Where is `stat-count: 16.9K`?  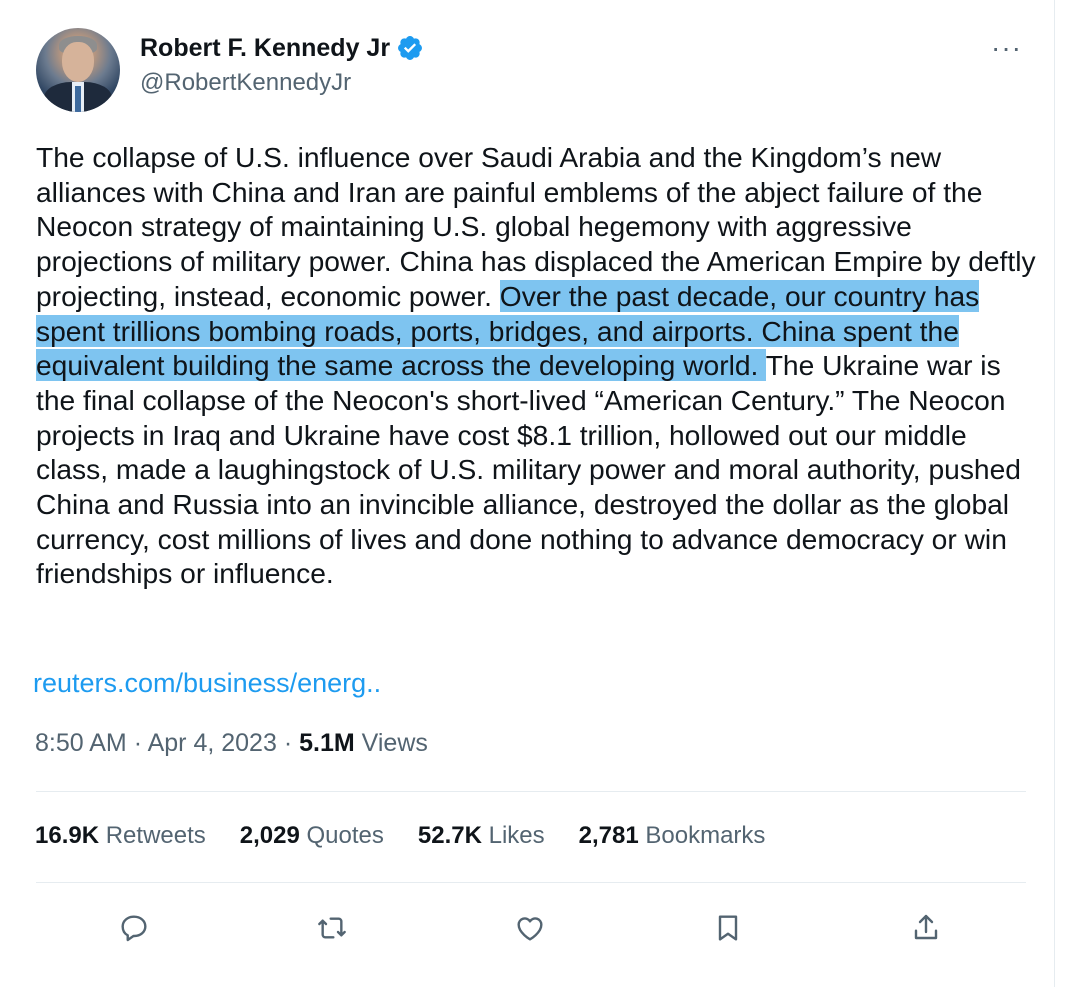 stat-count: 16.9K is located at coordinates (67, 835).